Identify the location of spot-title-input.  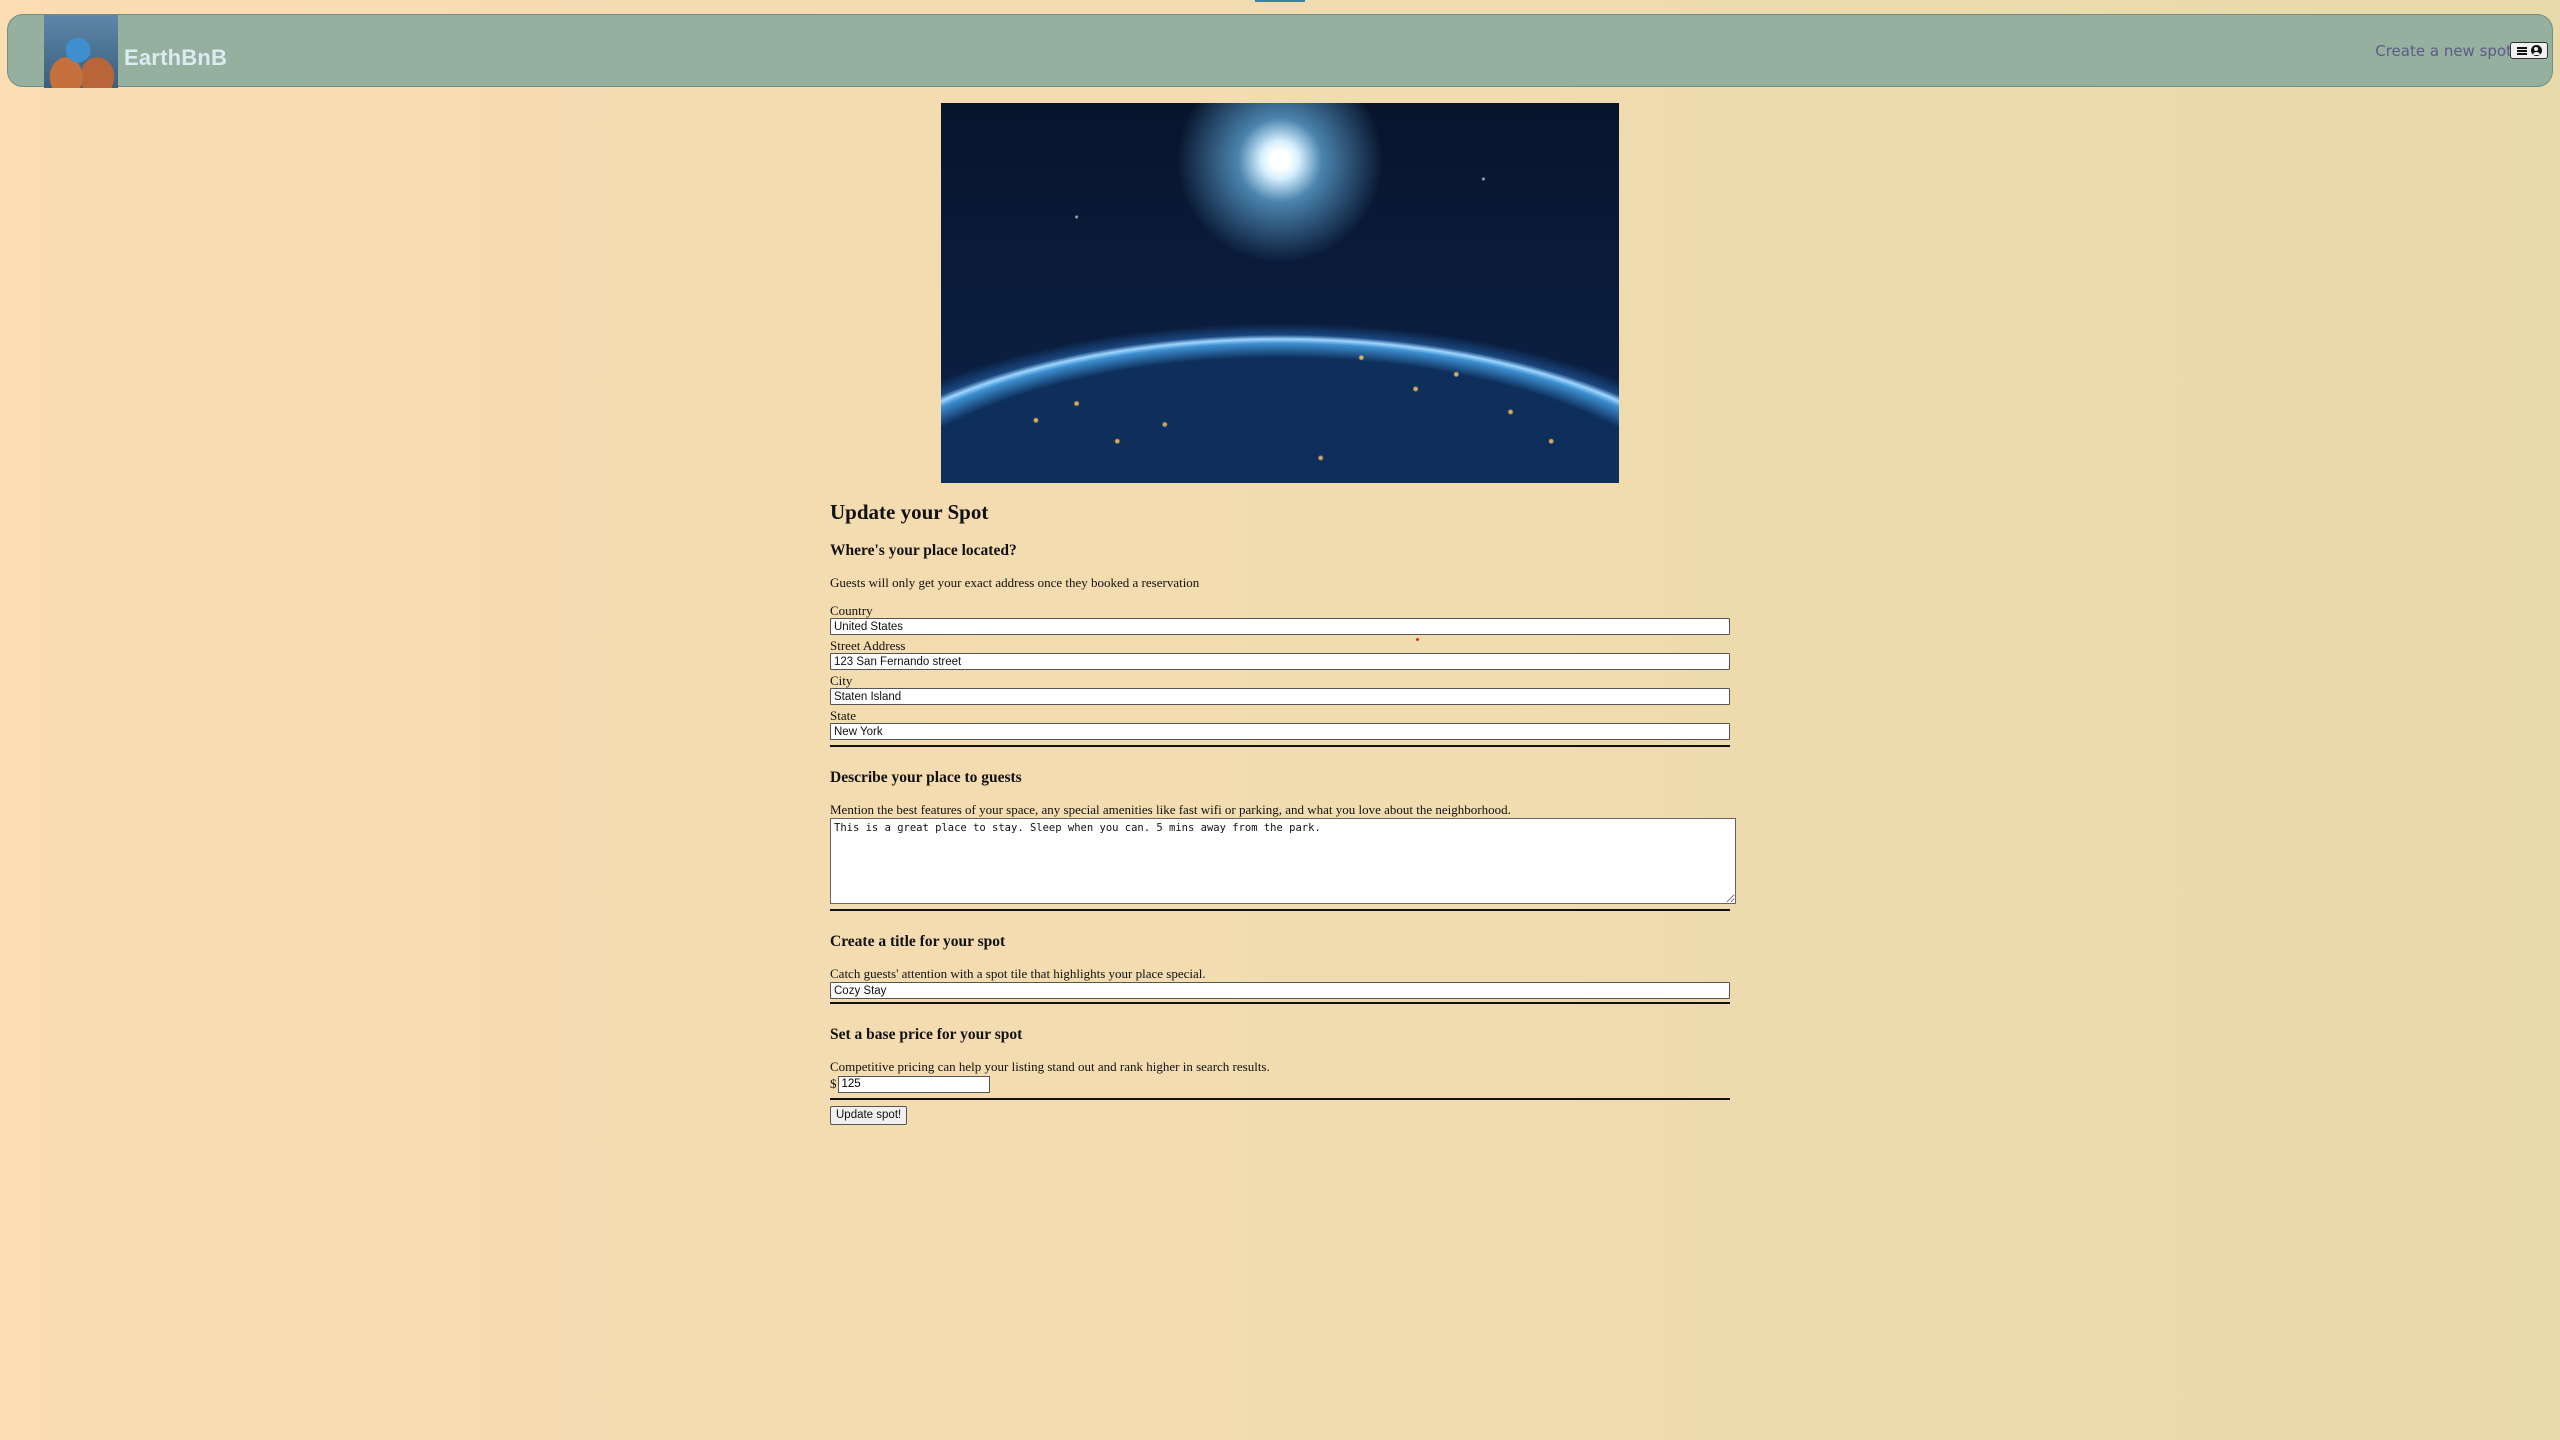
(1280, 990).